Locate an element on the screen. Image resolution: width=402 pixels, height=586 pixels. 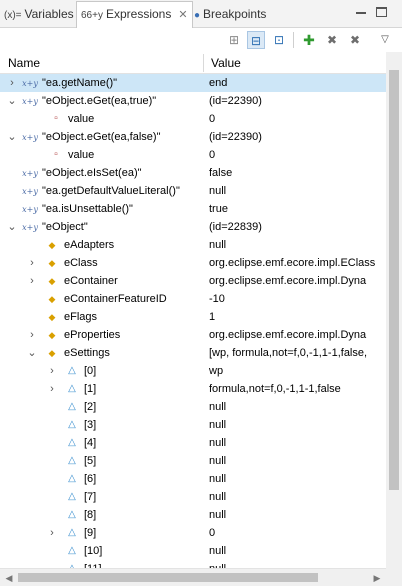
show-logical-structure-icon: ⊟ is located at coordinates (256, 40).